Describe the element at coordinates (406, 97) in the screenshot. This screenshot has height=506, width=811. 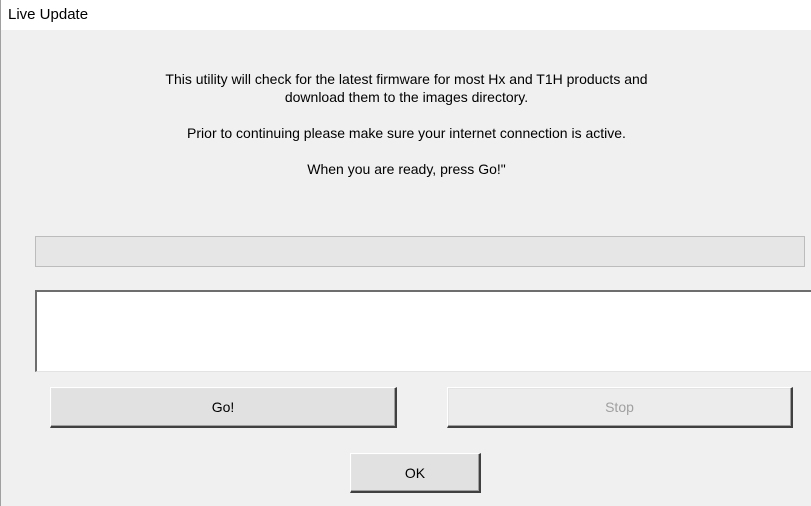
I see `intro-text-line2: download them to the images directory.` at that location.